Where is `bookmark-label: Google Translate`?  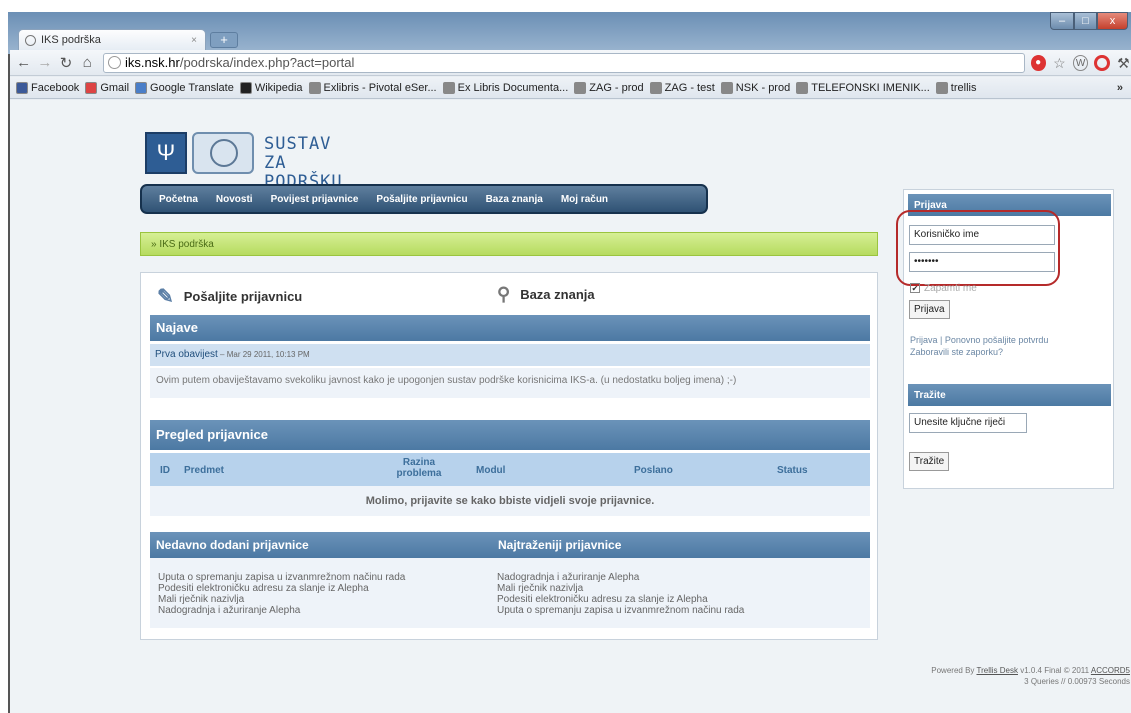
bookmark-label: Google Translate is located at coordinates (192, 87).